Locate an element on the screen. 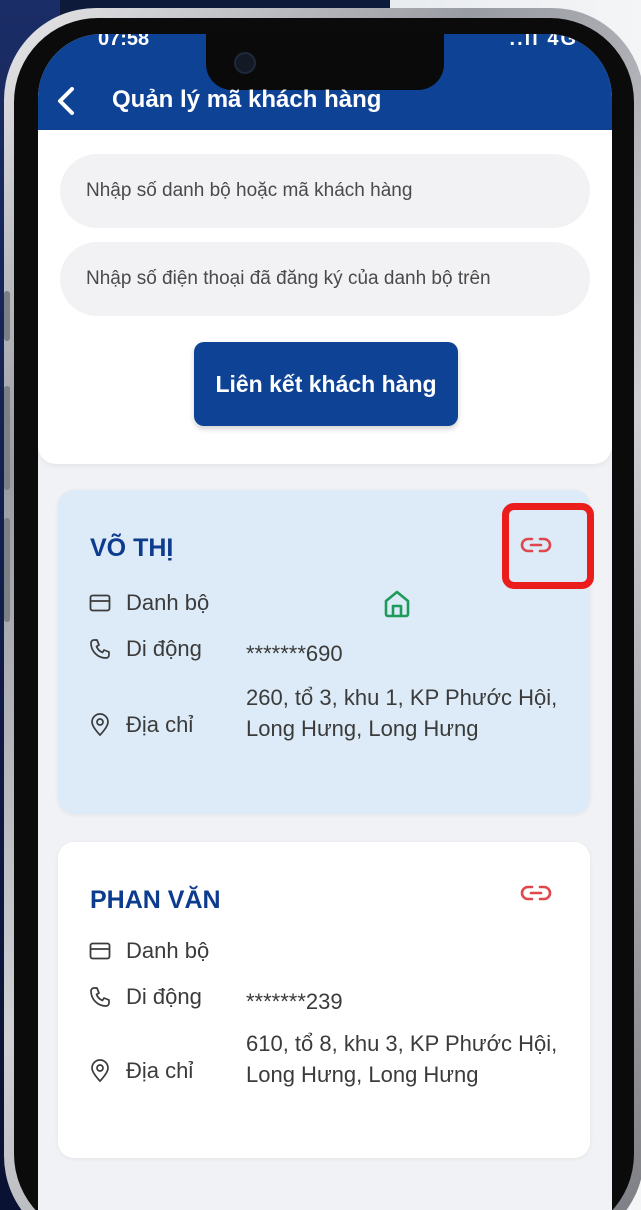 Image resolution: width=641 pixels, height=1210 pixels. customer-name: VÕ THỊ is located at coordinates (132, 548).